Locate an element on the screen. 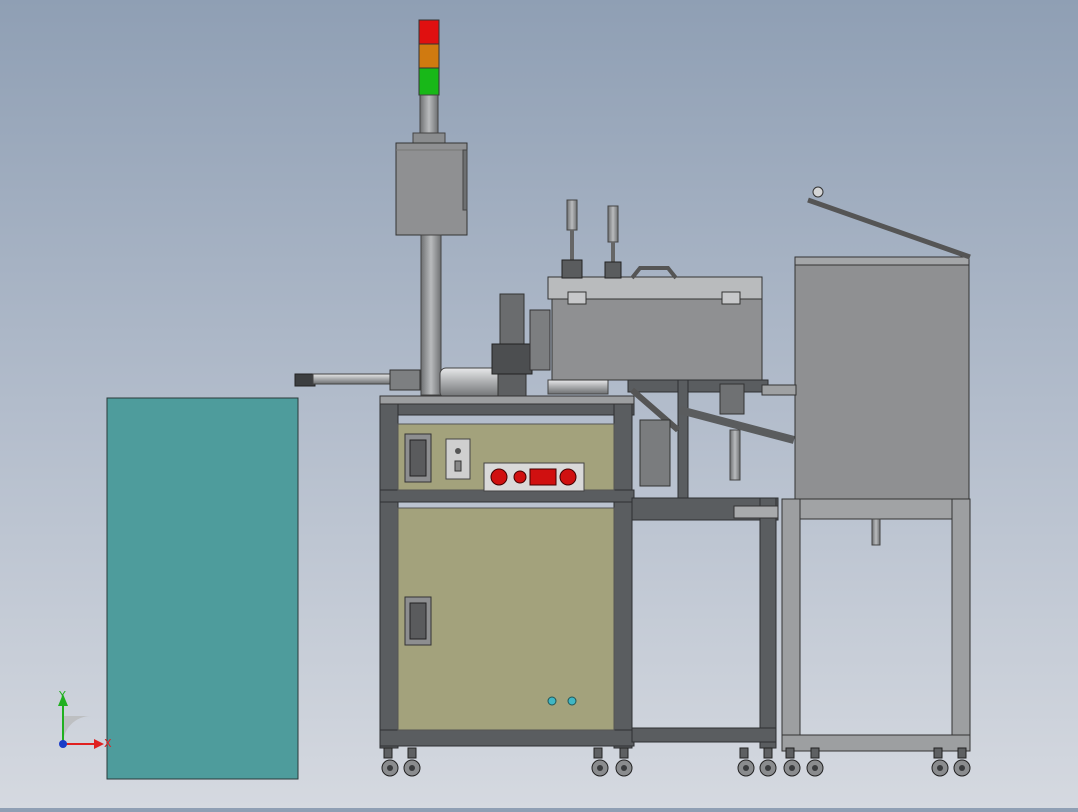 The height and width of the screenshot is (812, 1078). top-deck-plate is located at coordinates (507, 400).